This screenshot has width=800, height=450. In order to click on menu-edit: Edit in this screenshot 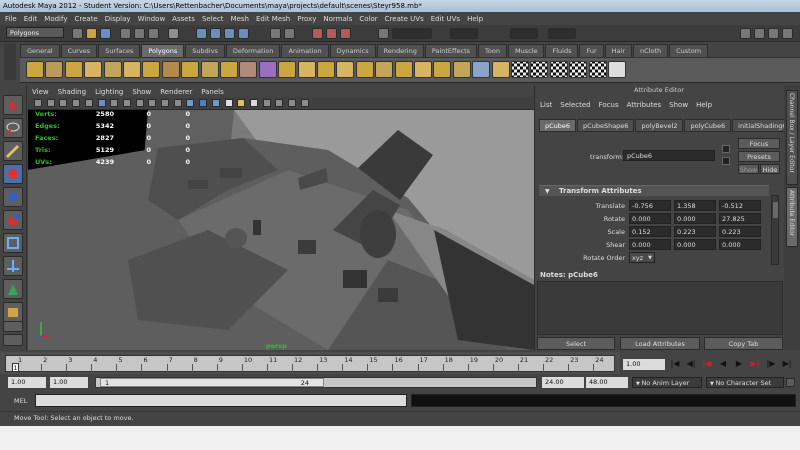, I will do `click(31, 19)`.